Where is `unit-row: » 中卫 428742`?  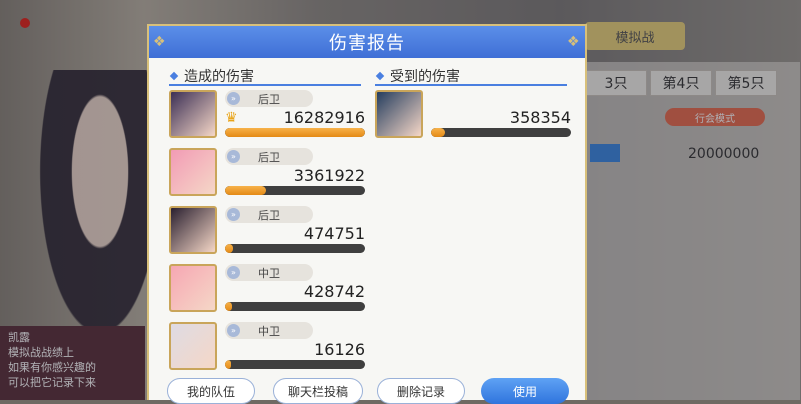
unit-row: » 中卫 428742 is located at coordinates (267, 291).